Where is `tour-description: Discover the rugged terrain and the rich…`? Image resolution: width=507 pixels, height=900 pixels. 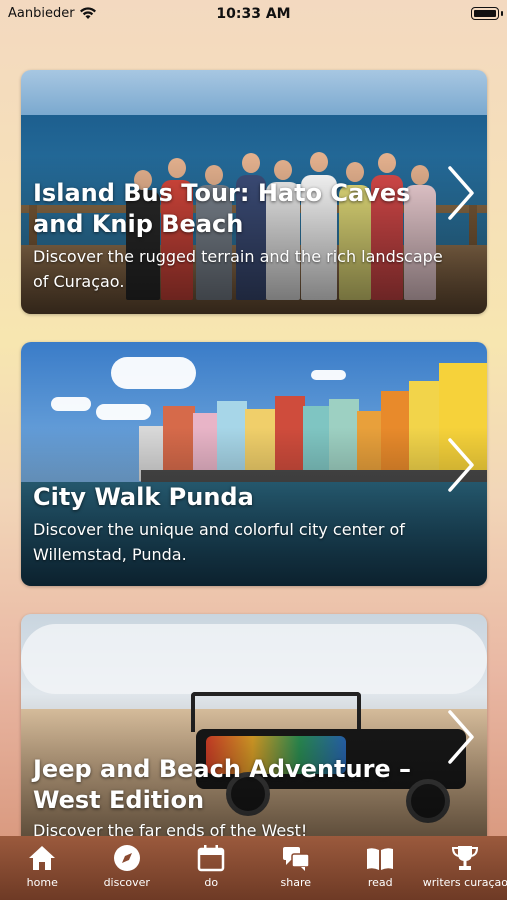
tour-description: Discover the rugged terrain and the rich… is located at coordinates (238, 269).